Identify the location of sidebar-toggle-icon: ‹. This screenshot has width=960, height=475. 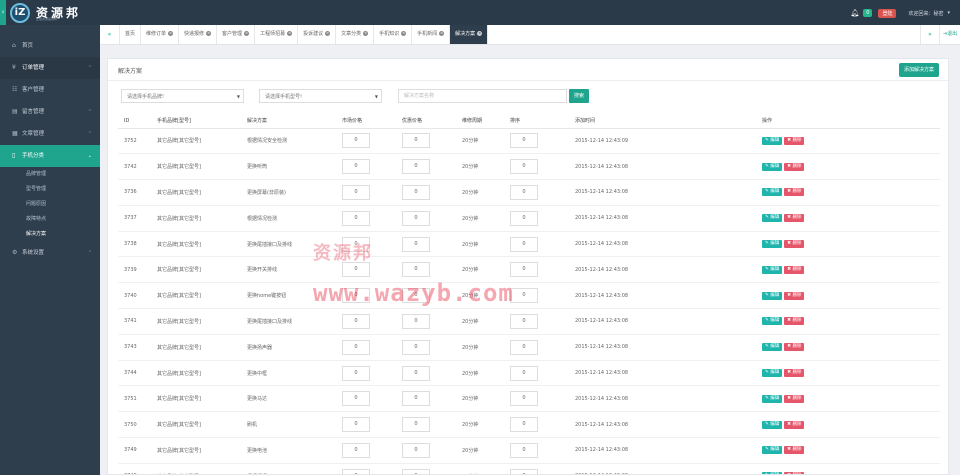
(3, 12).